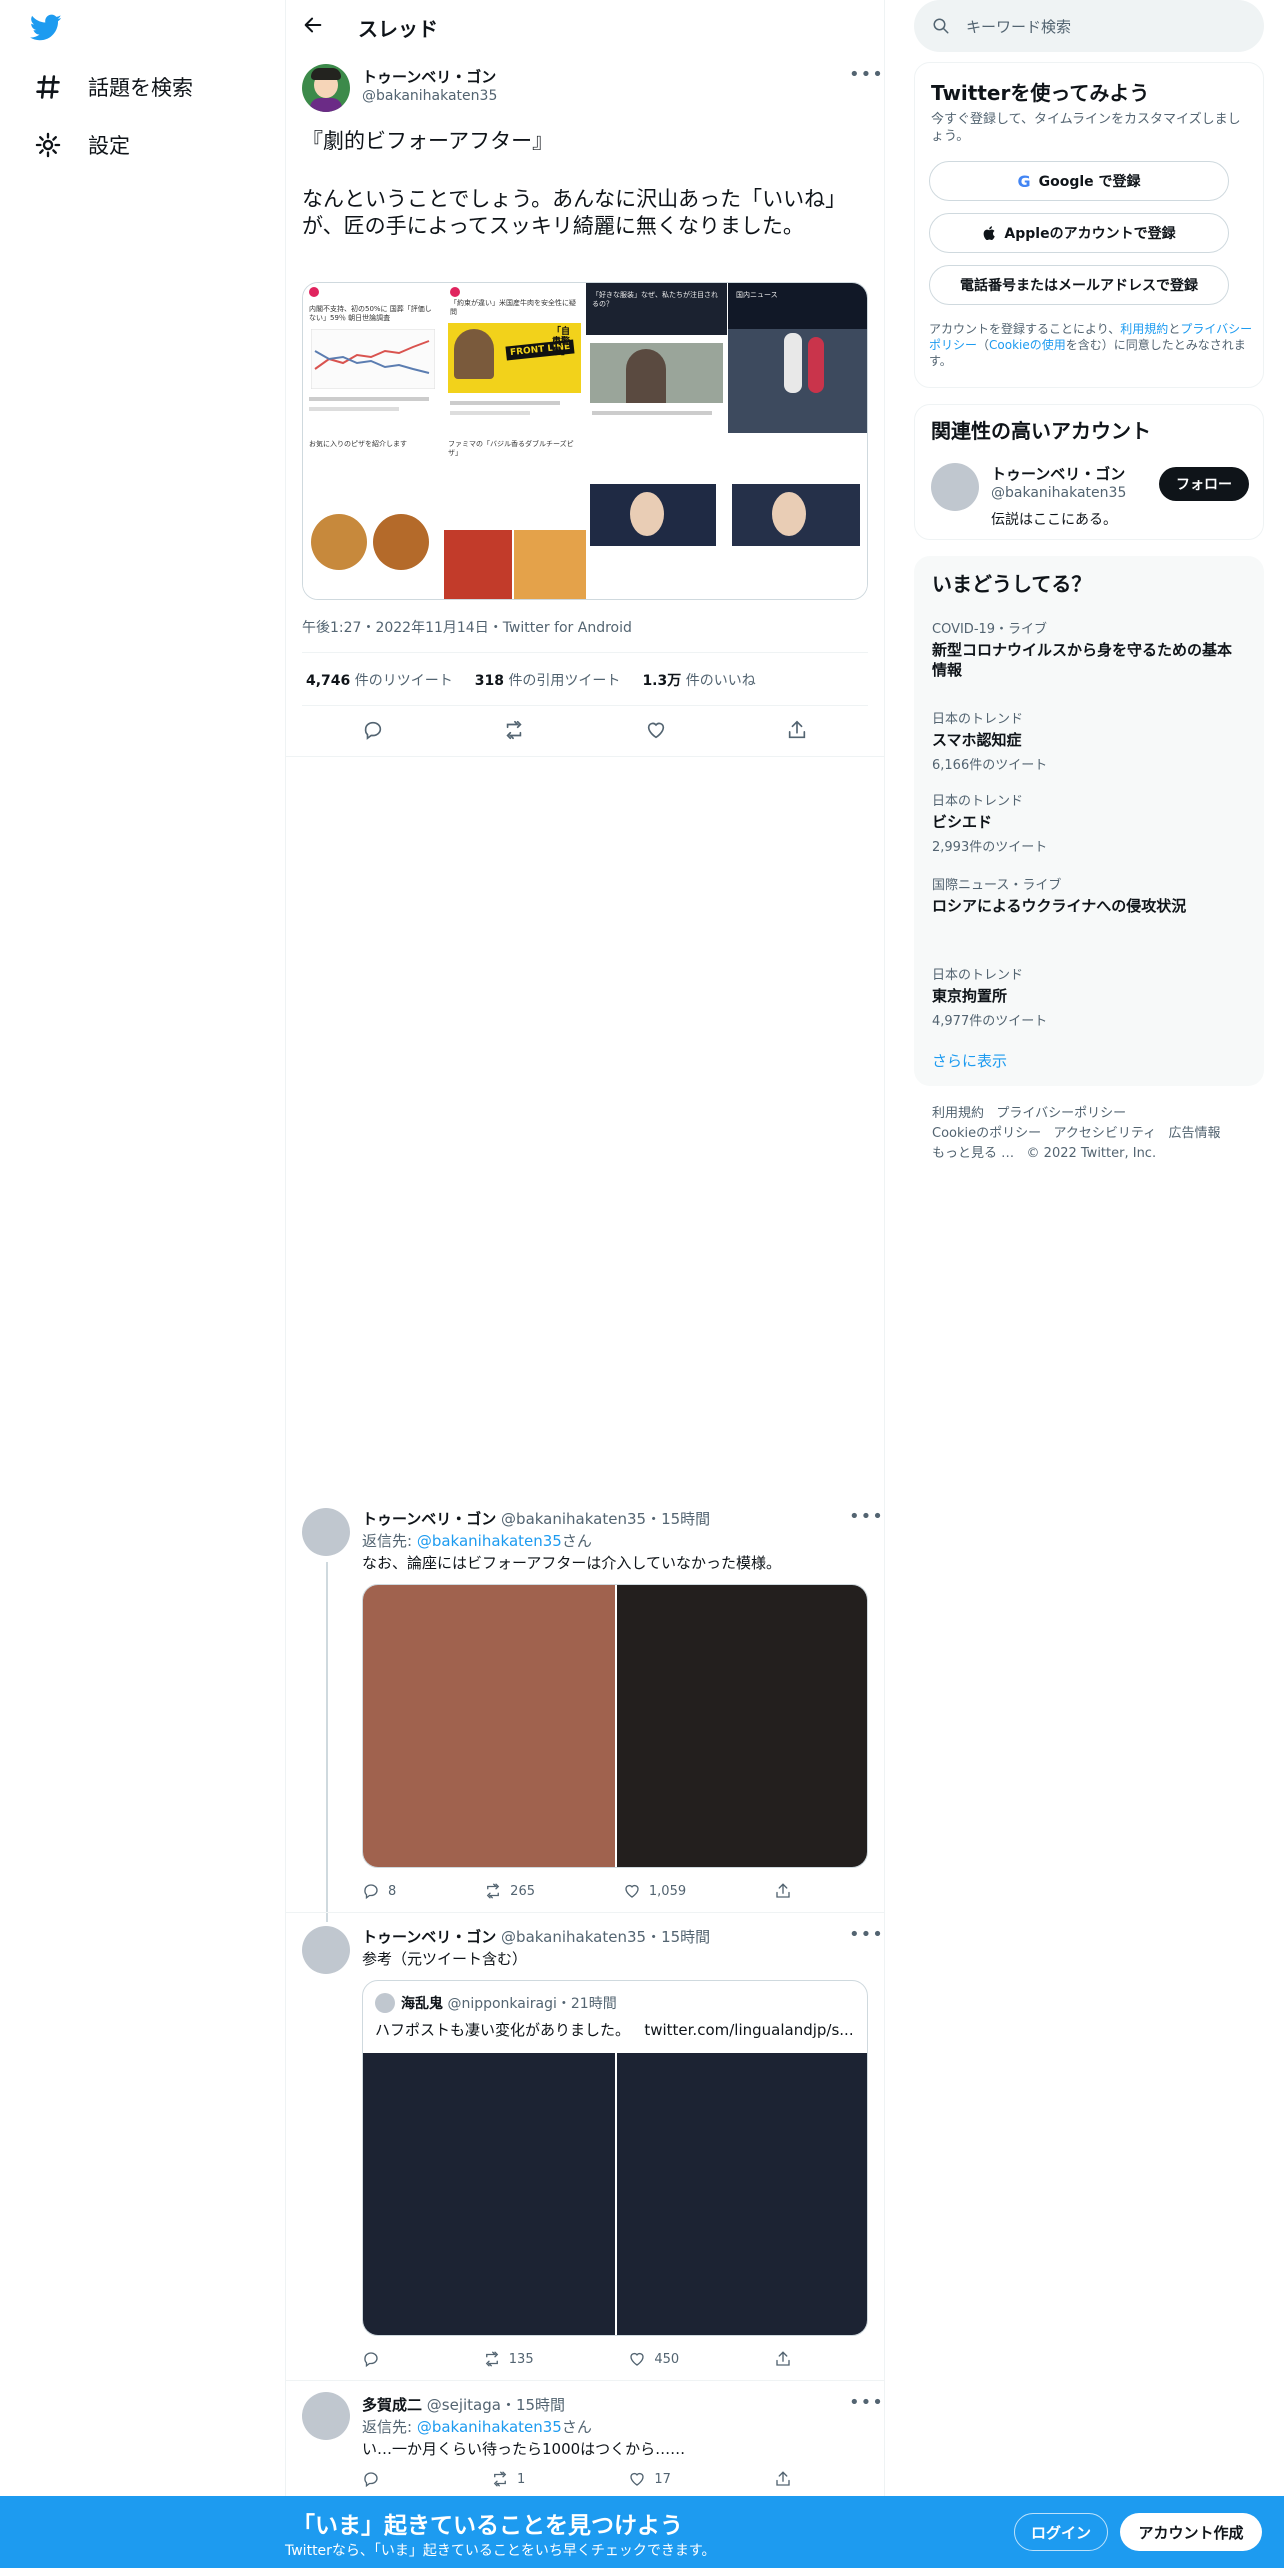 This screenshot has height=2568, width=1284. Describe the element at coordinates (1204, 484) in the screenshot. I see `follow-button: フォロー` at that location.